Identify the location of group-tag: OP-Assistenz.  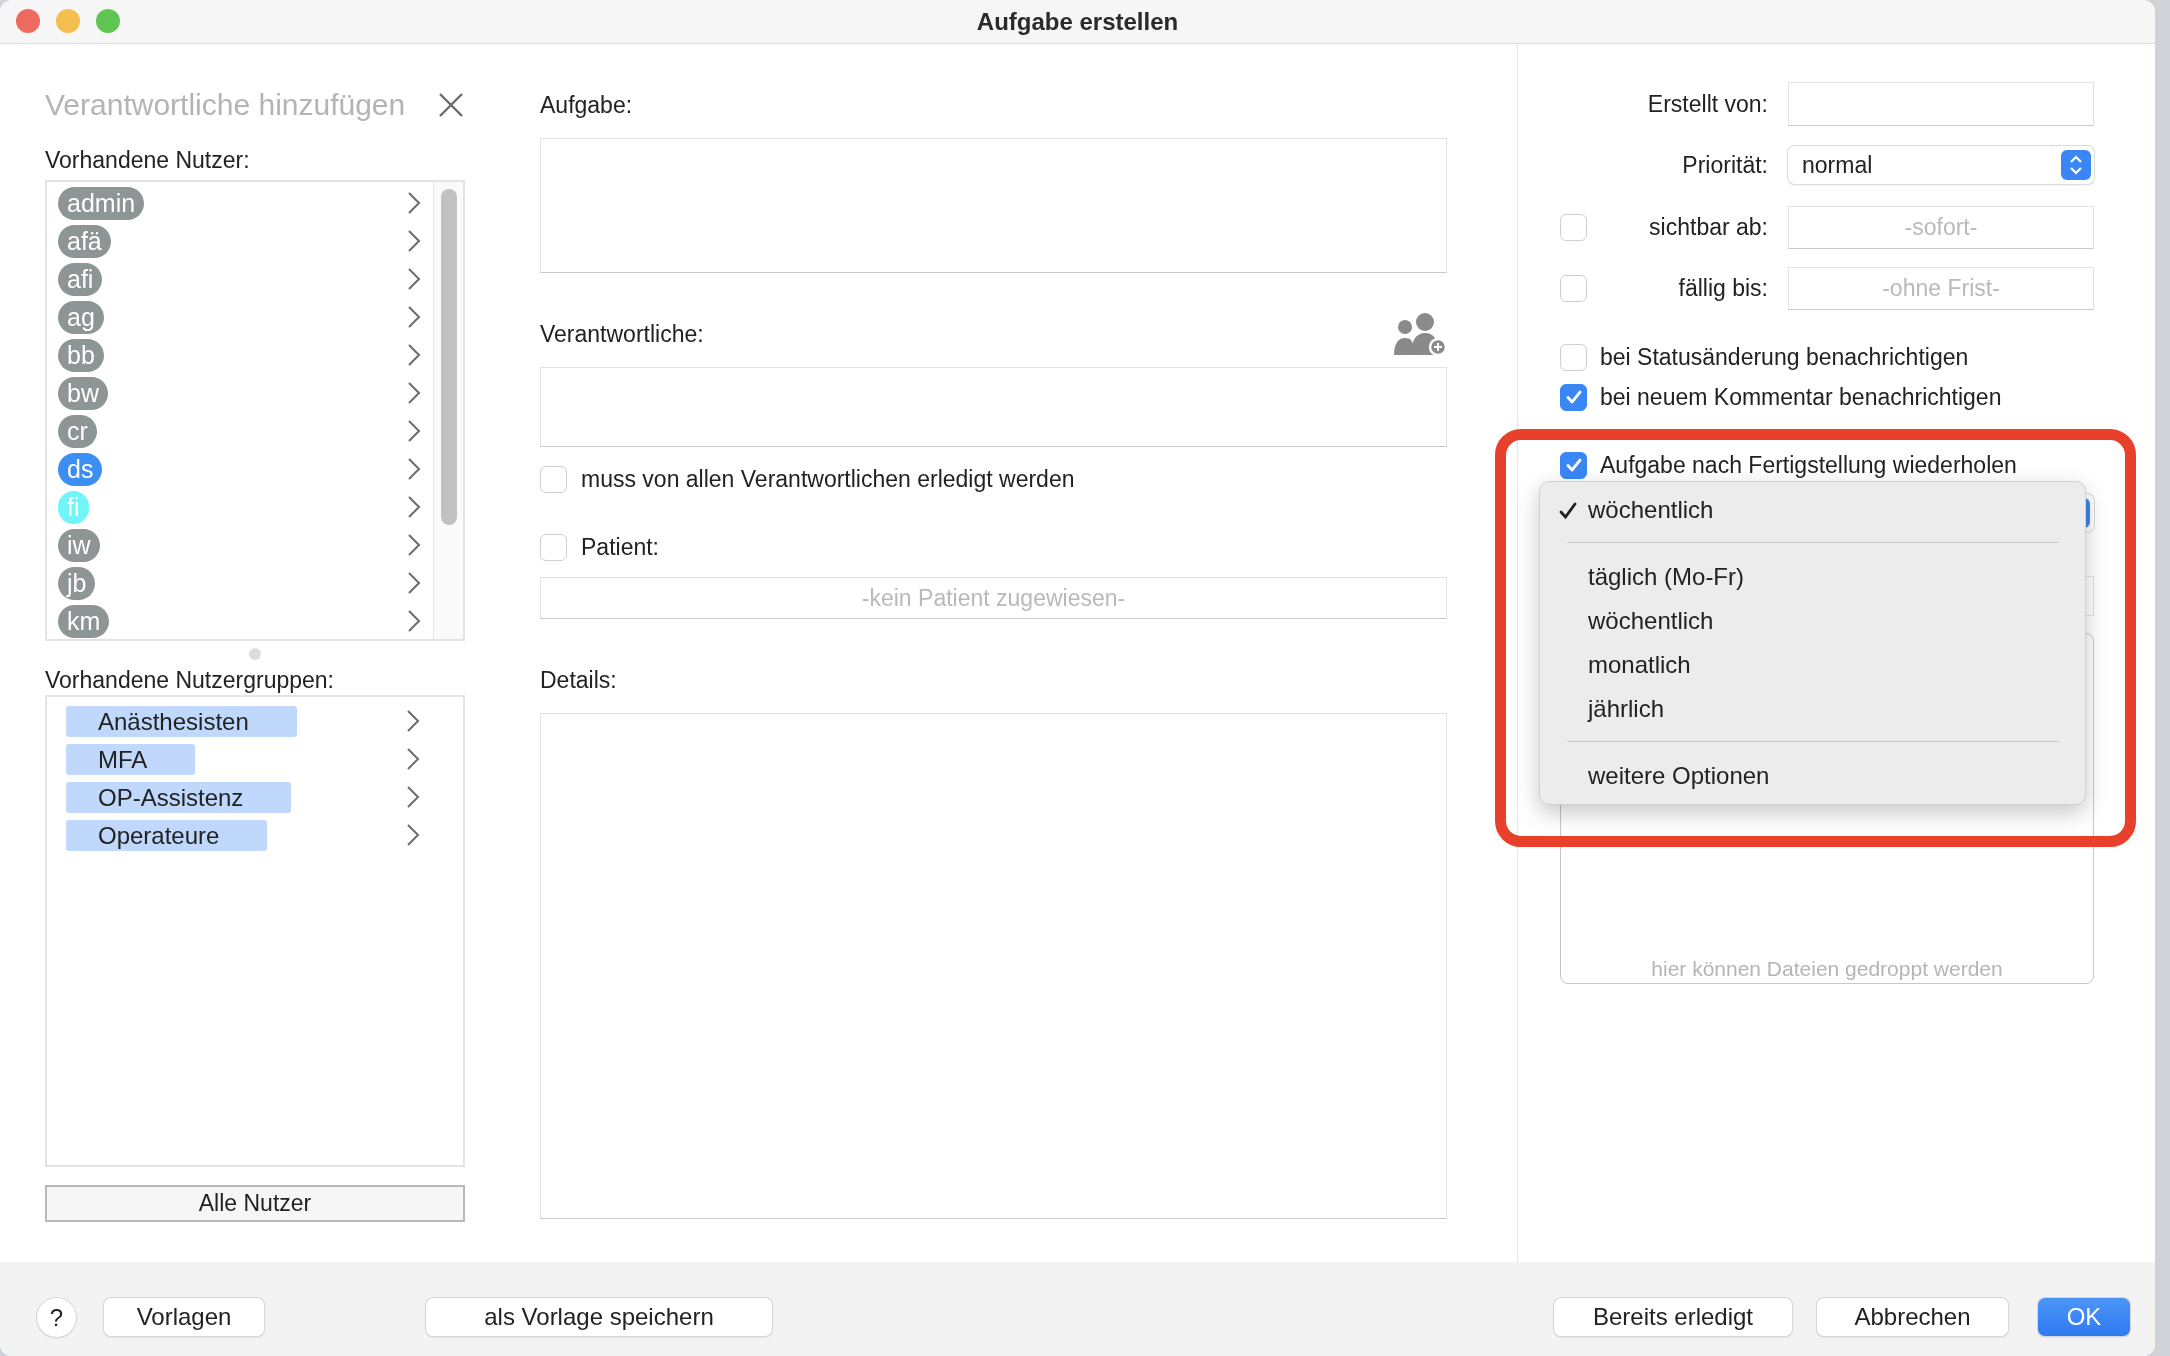
(179, 797).